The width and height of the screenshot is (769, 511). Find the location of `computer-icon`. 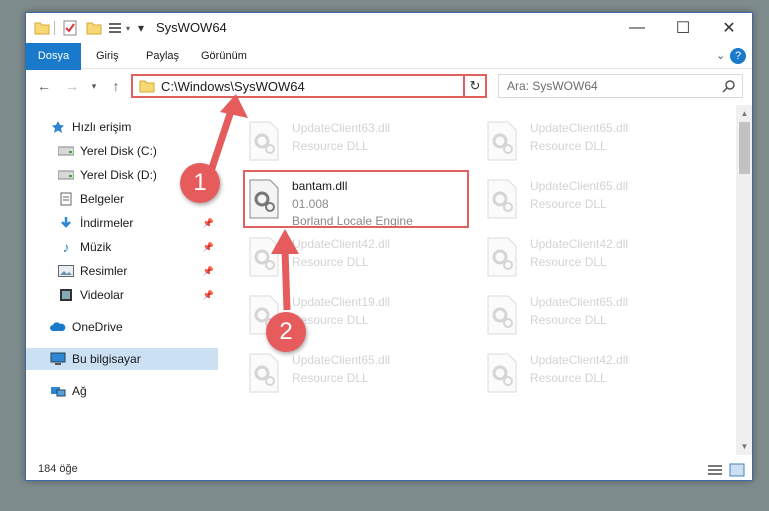

computer-icon is located at coordinates (58, 359).